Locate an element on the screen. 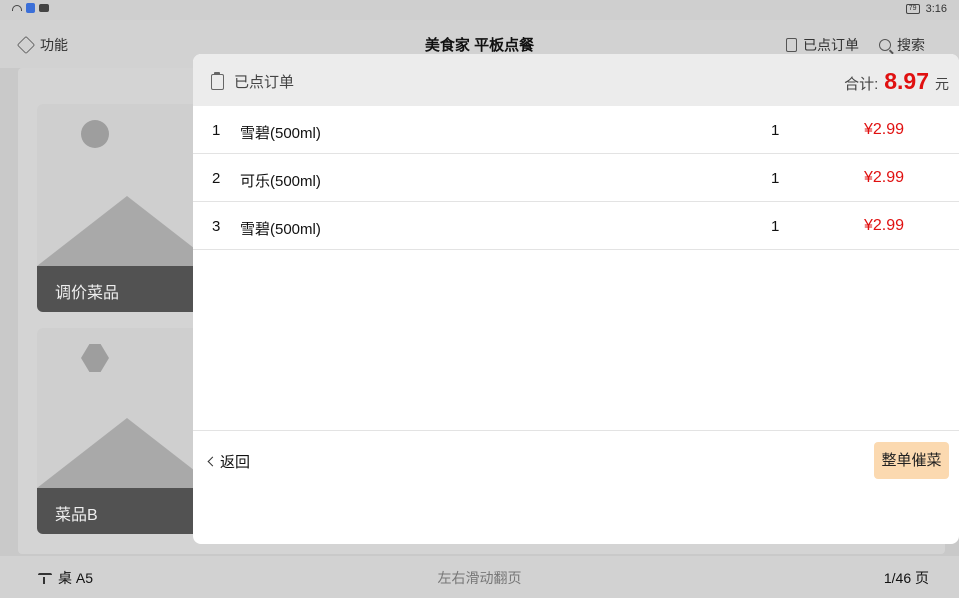 This screenshot has height=598, width=959. image-placeholder-sun is located at coordinates (95, 134).